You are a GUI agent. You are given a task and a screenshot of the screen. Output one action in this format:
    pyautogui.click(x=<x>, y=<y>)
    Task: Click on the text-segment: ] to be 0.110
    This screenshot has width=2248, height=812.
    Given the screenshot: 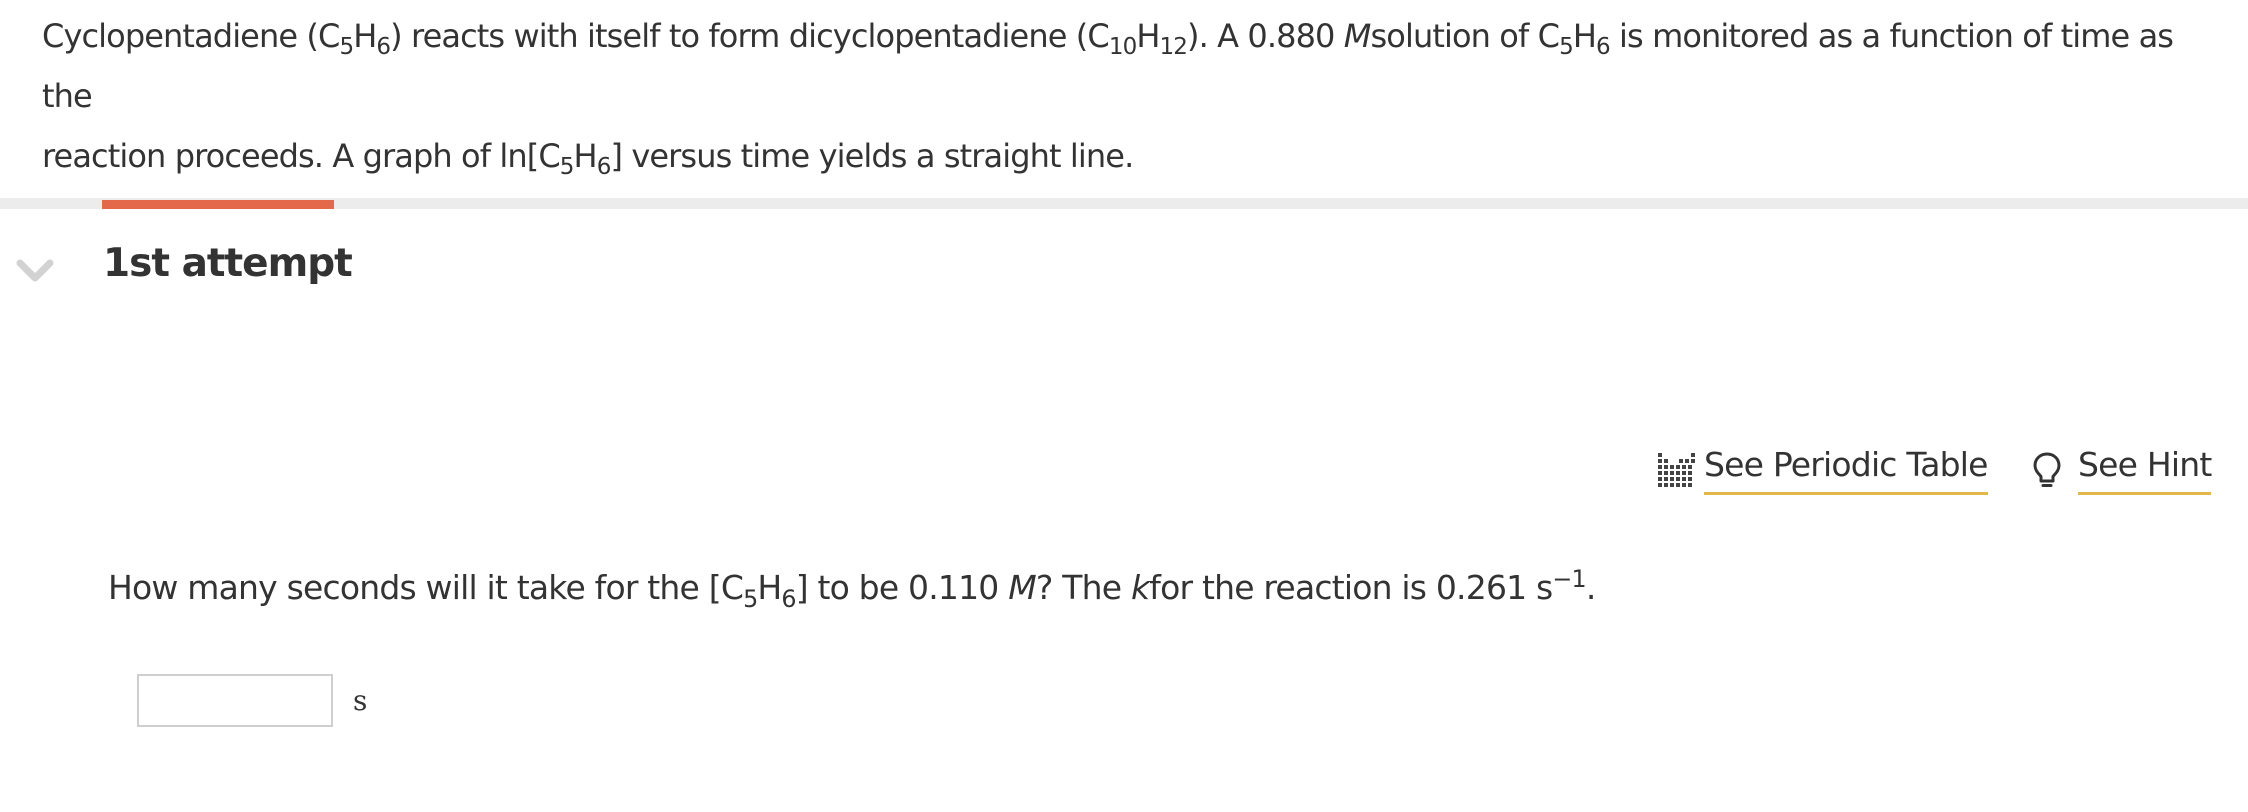 What is the action you would take?
    pyautogui.click(x=902, y=587)
    